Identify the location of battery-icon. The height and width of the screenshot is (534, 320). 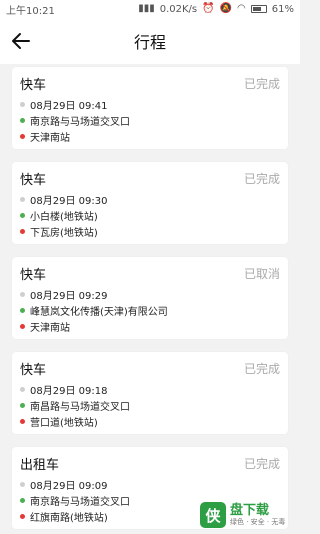
(258, 9).